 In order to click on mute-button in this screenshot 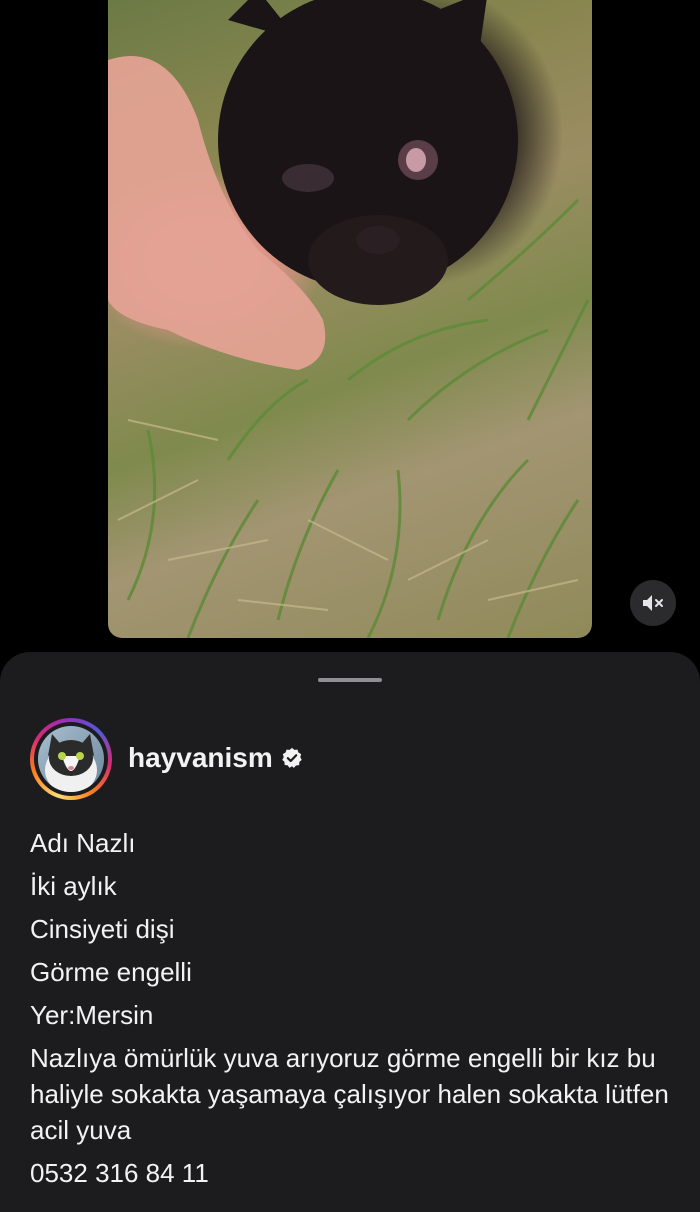, I will do `click(653, 603)`.